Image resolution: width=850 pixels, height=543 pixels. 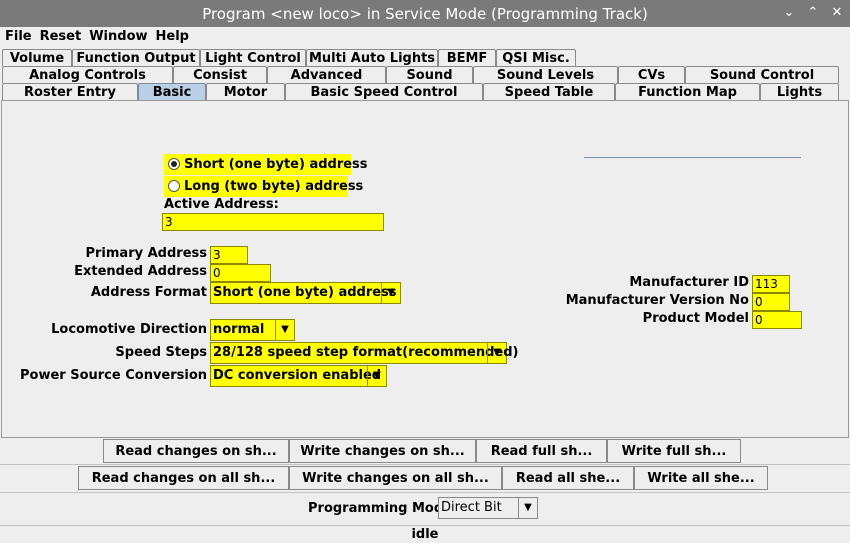 What do you see at coordinates (240, 273) in the screenshot?
I see `extended-address-field: 0` at bounding box center [240, 273].